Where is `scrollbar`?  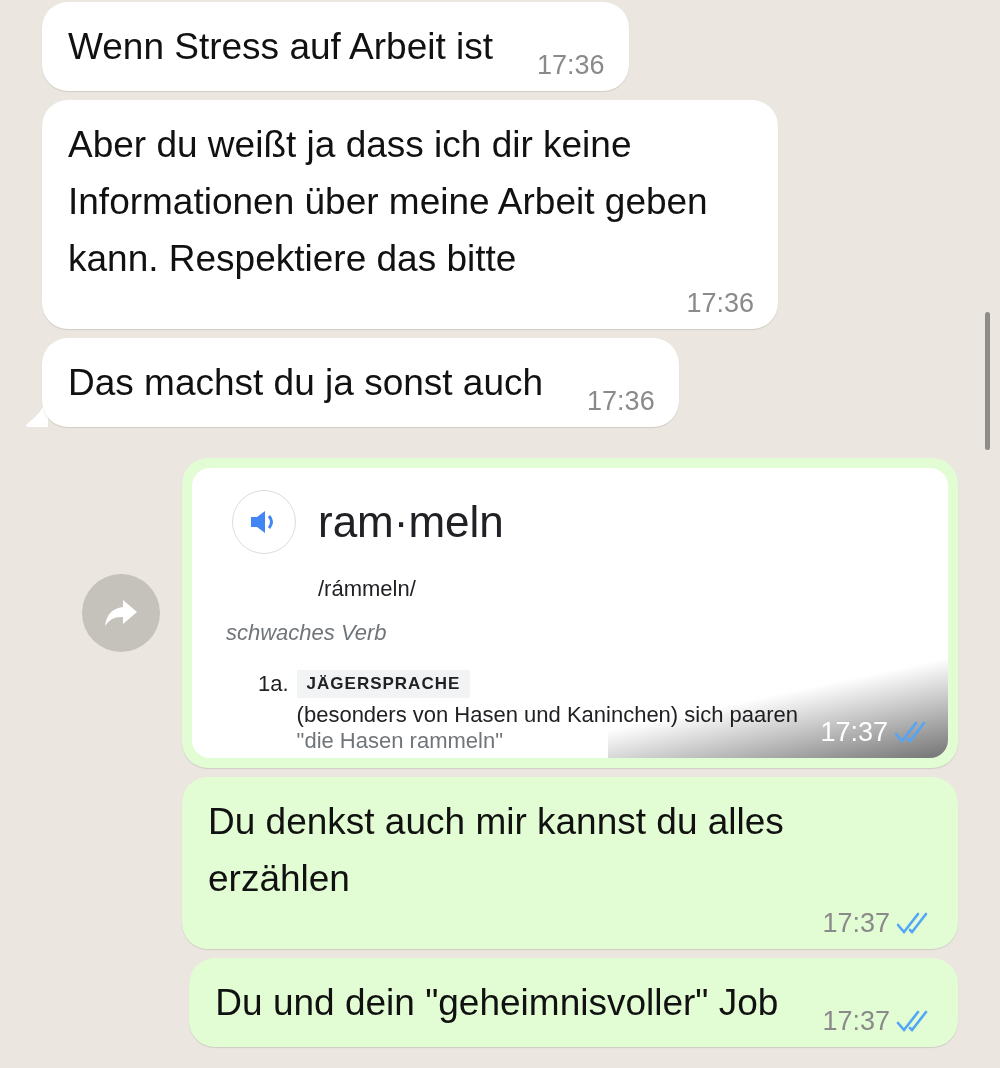 scrollbar is located at coordinates (987, 381).